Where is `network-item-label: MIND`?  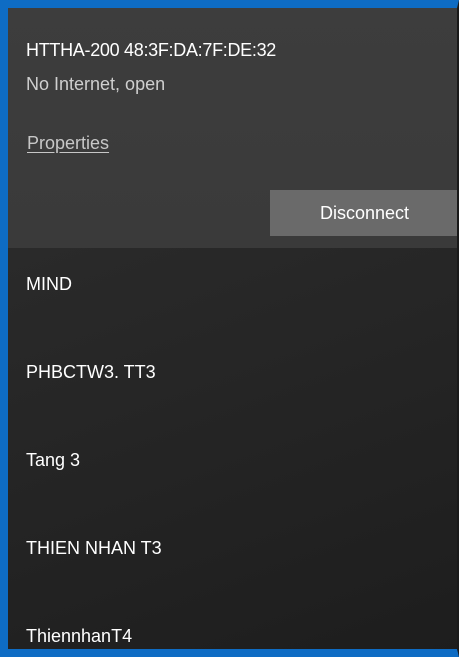
network-item-label: MIND is located at coordinates (49, 284).